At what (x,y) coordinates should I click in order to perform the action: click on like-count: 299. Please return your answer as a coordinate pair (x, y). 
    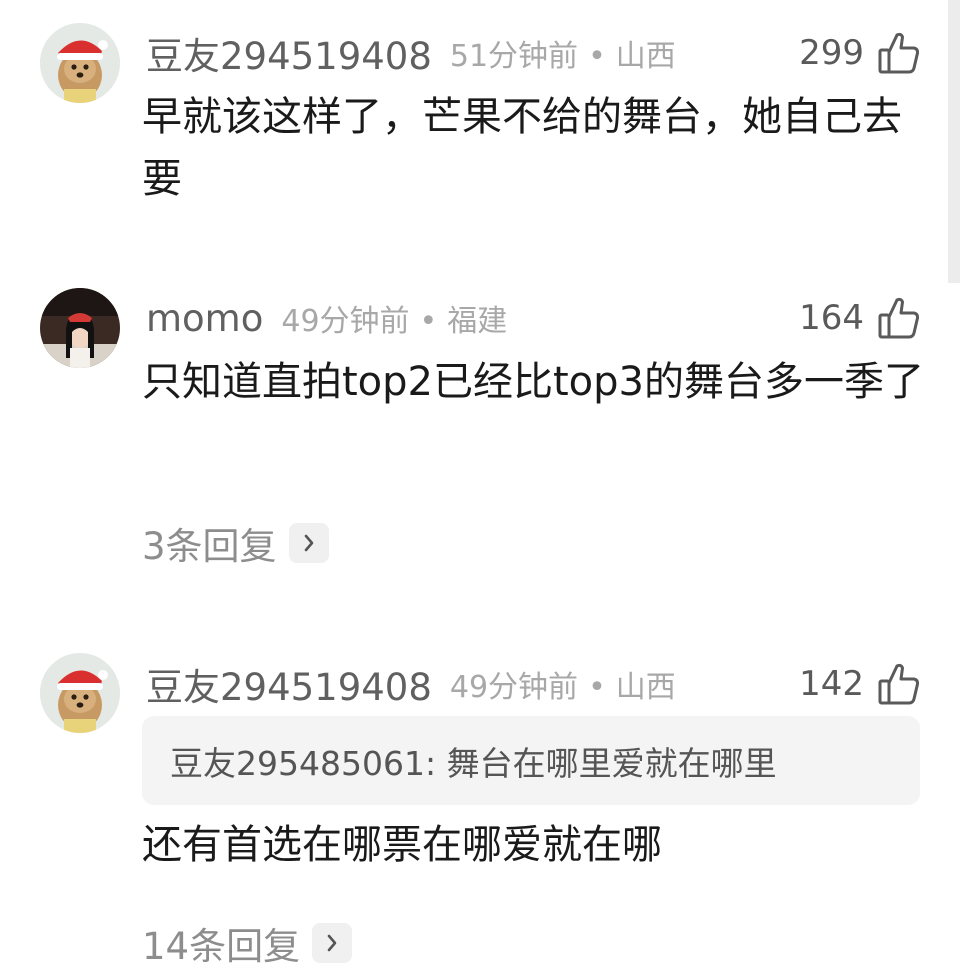
    Looking at the image, I should click on (831, 53).